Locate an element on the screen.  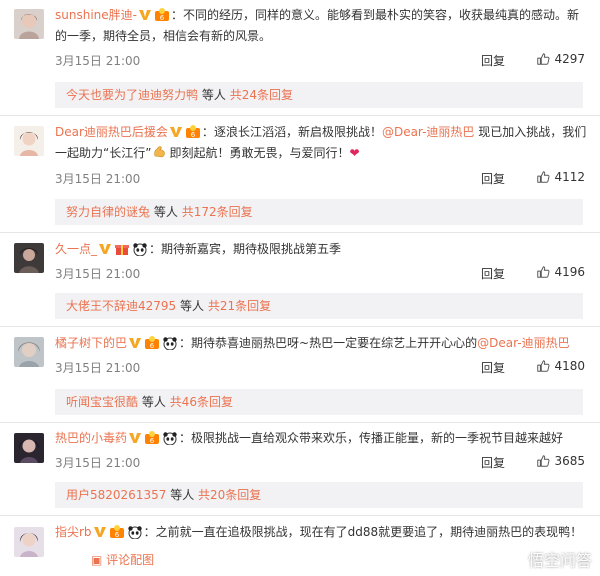
image-icon: ▣ is located at coordinates (97, 560).